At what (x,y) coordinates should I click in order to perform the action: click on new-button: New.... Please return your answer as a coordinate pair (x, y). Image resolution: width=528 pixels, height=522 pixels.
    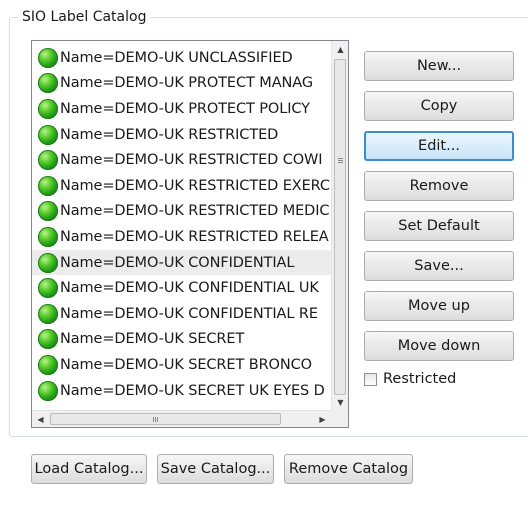
    Looking at the image, I should click on (439, 66).